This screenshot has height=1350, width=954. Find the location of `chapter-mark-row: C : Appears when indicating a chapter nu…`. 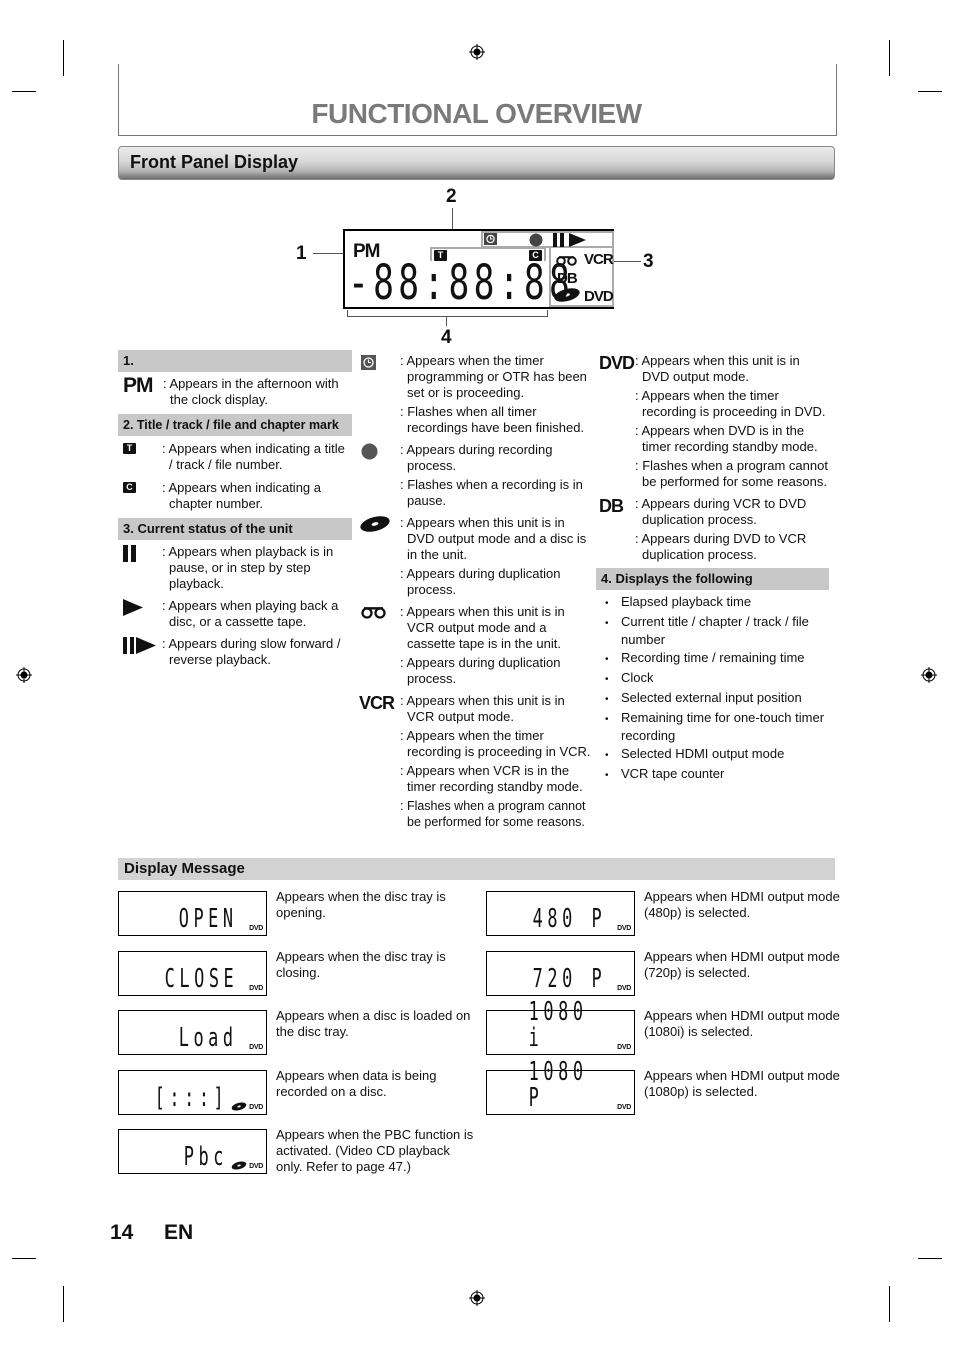

chapter-mark-row: C : Appears when indicating a chapter nu… is located at coordinates (235, 497).